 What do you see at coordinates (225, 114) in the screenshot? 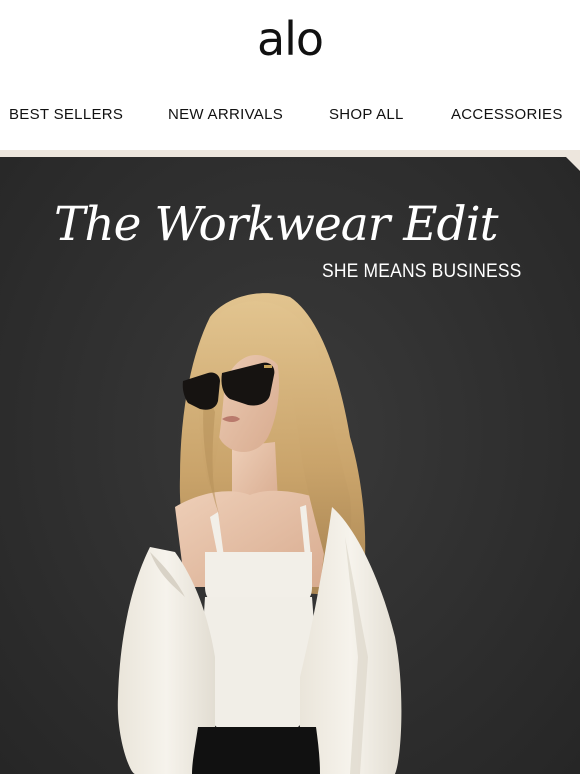
I see `nav-item-new-arrivals: NEW ARRIVALS` at bounding box center [225, 114].